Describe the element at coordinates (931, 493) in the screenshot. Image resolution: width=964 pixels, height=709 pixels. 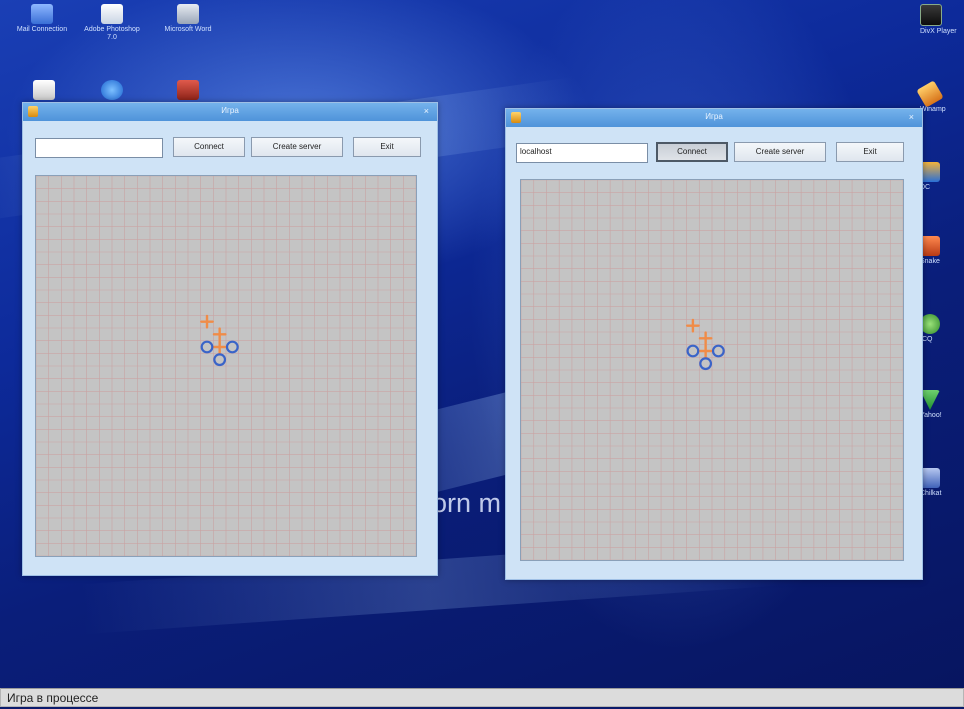
I see `desktop-icon-label: Chilkat` at that location.